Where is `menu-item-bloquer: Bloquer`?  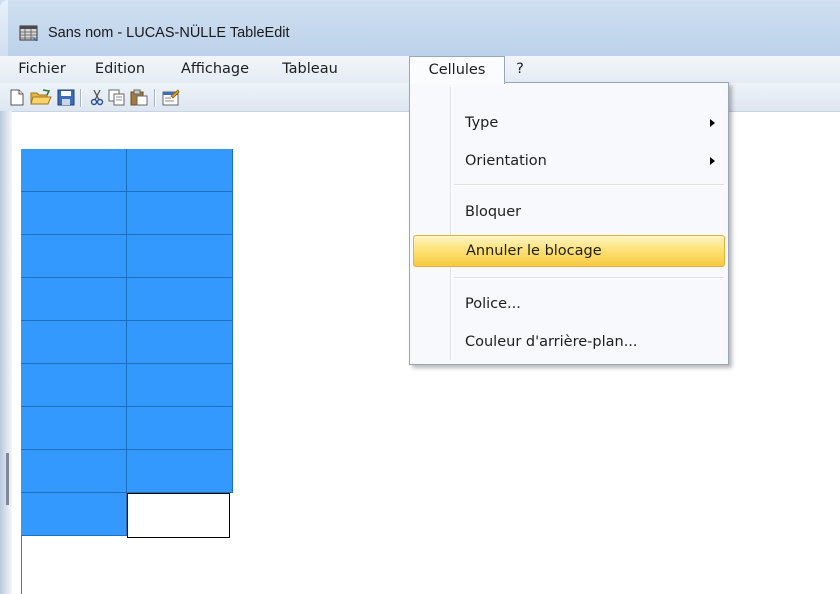 menu-item-bloquer: Bloquer is located at coordinates (569, 212).